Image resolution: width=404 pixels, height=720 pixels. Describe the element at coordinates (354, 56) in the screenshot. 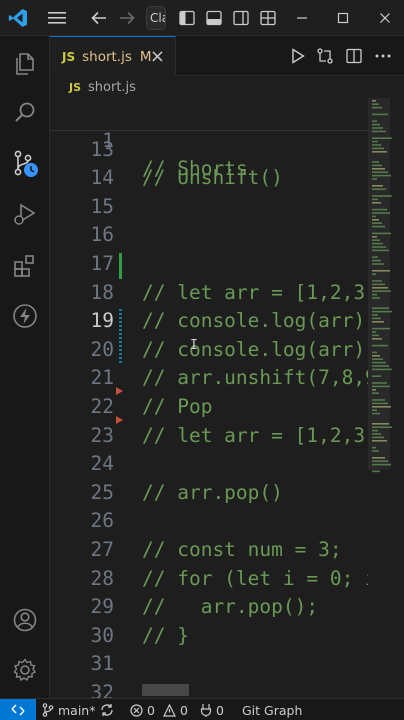

I see `split-editor-icon` at that location.